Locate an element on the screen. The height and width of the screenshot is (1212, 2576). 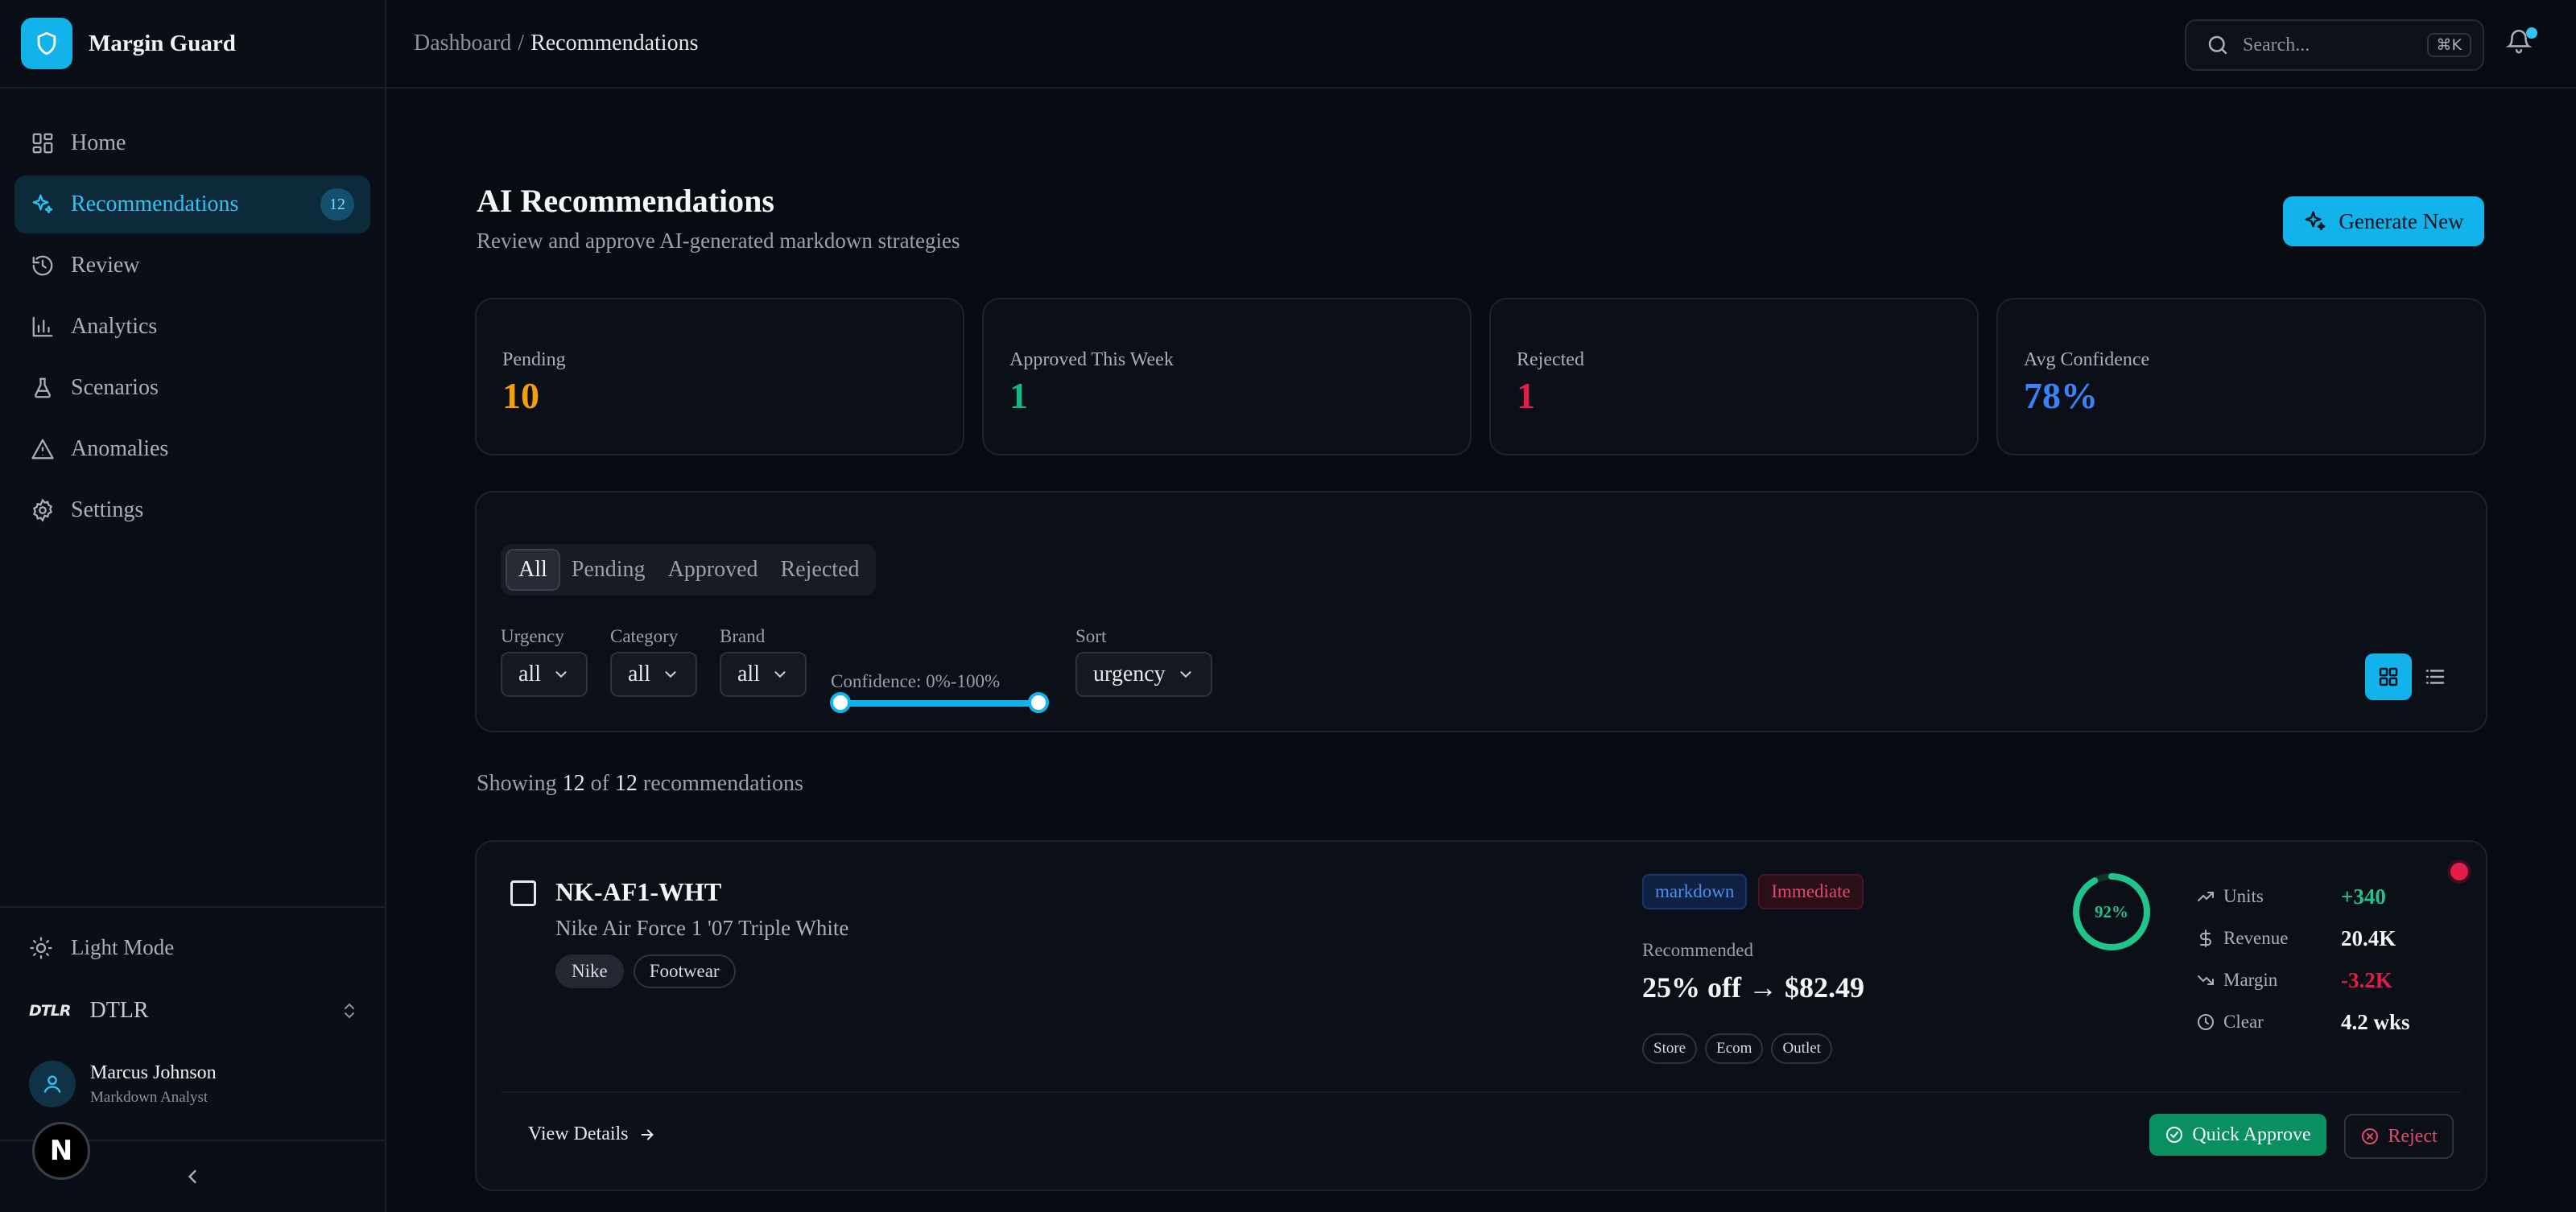
sidebar-item-label: Recommendations is located at coordinates (155, 204).